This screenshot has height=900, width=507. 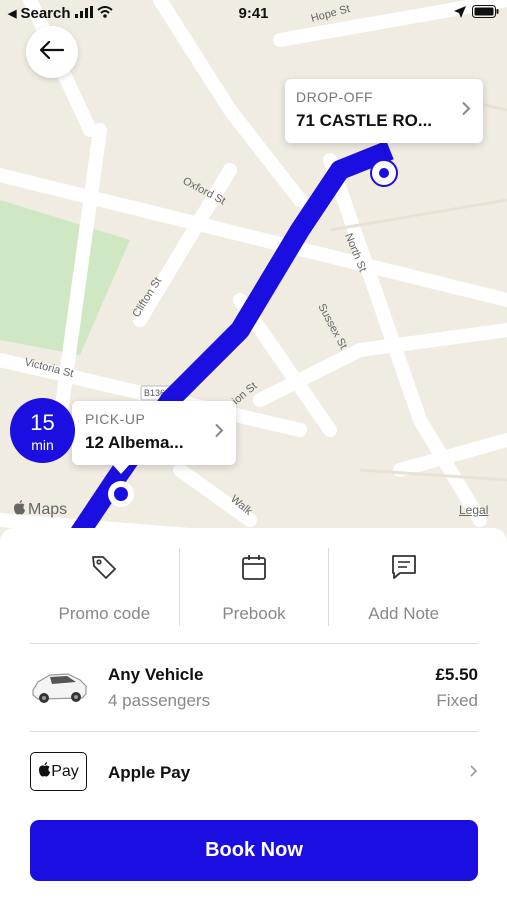 I want to click on back-button, so click(x=52, y=52).